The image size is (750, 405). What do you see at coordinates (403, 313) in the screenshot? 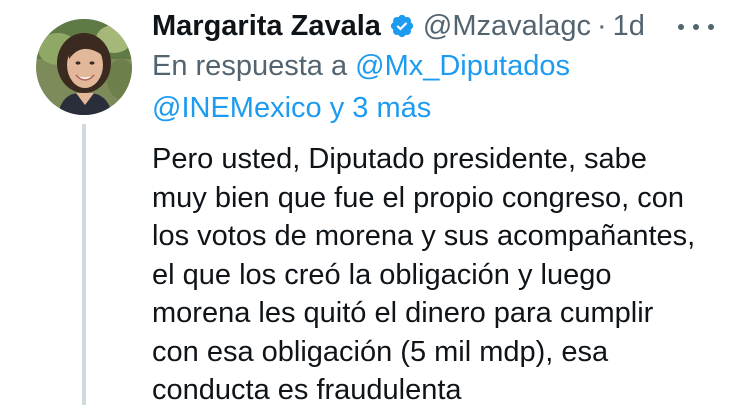
I see `tweet-text-line: morena les quitó el dinero para cumplir` at bounding box center [403, 313].